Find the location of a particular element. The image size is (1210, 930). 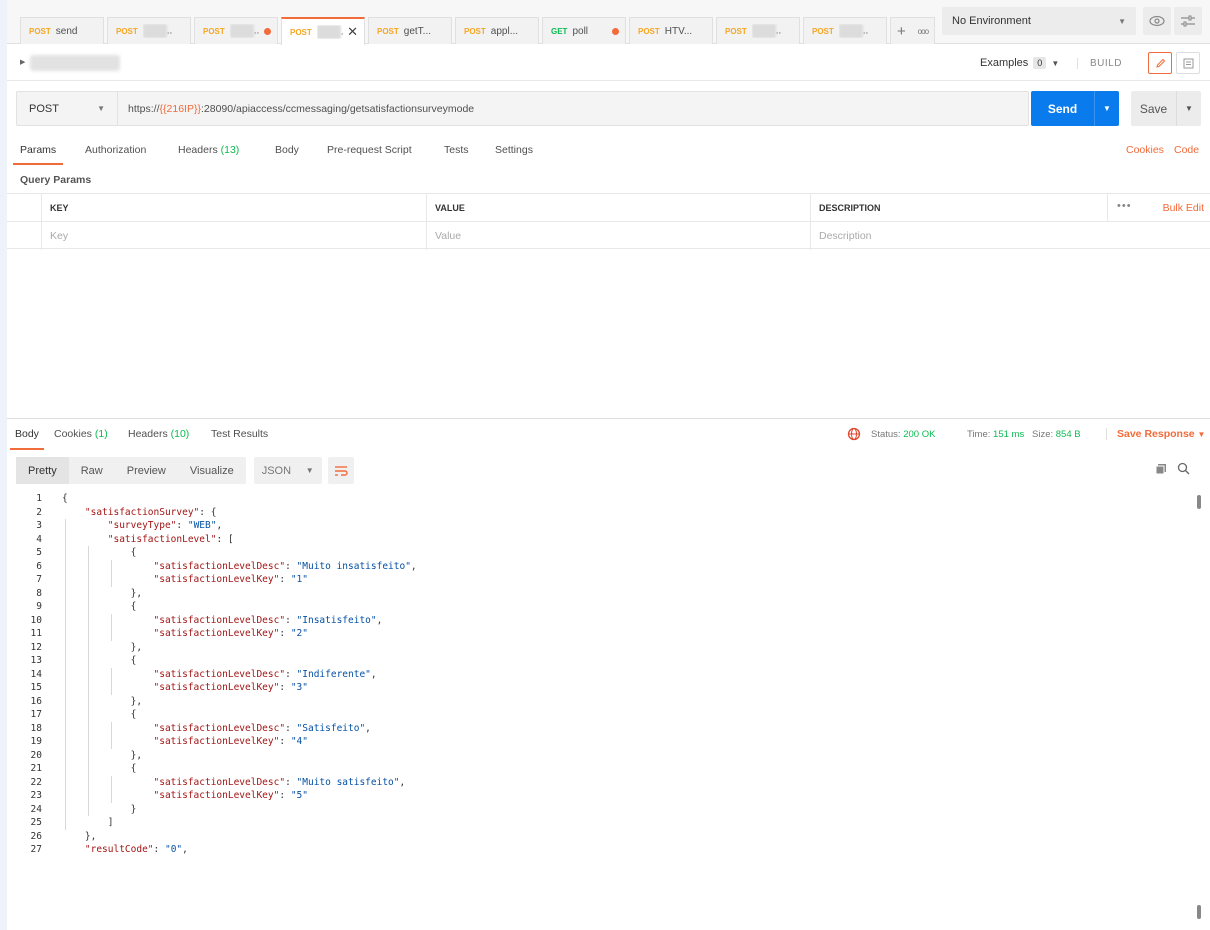

view-pretty: Pretty is located at coordinates (42, 470).